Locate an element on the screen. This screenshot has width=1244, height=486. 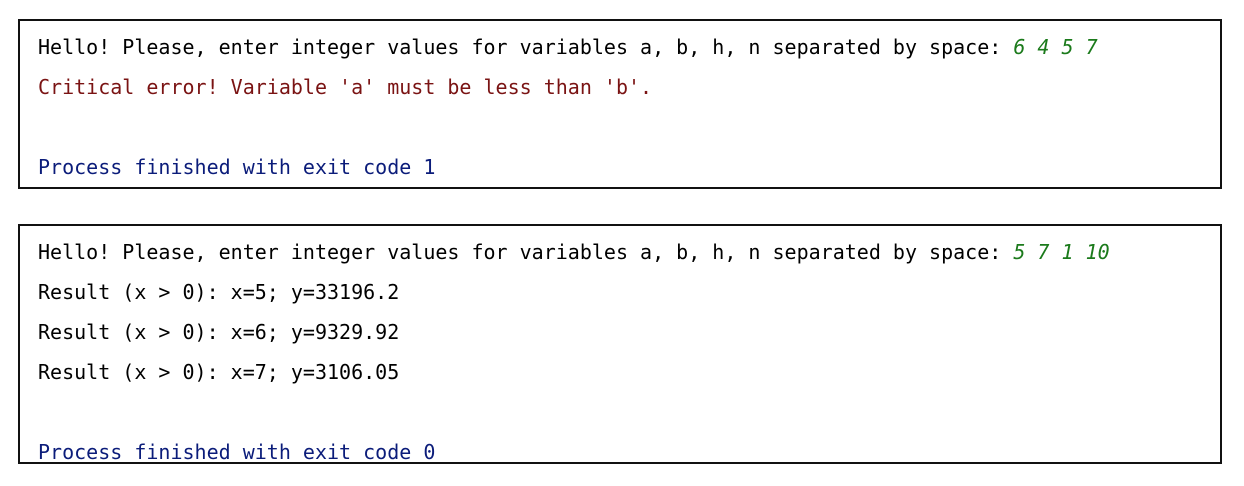
exit-code-message: Process finished with exit code 0 is located at coordinates (237, 452).